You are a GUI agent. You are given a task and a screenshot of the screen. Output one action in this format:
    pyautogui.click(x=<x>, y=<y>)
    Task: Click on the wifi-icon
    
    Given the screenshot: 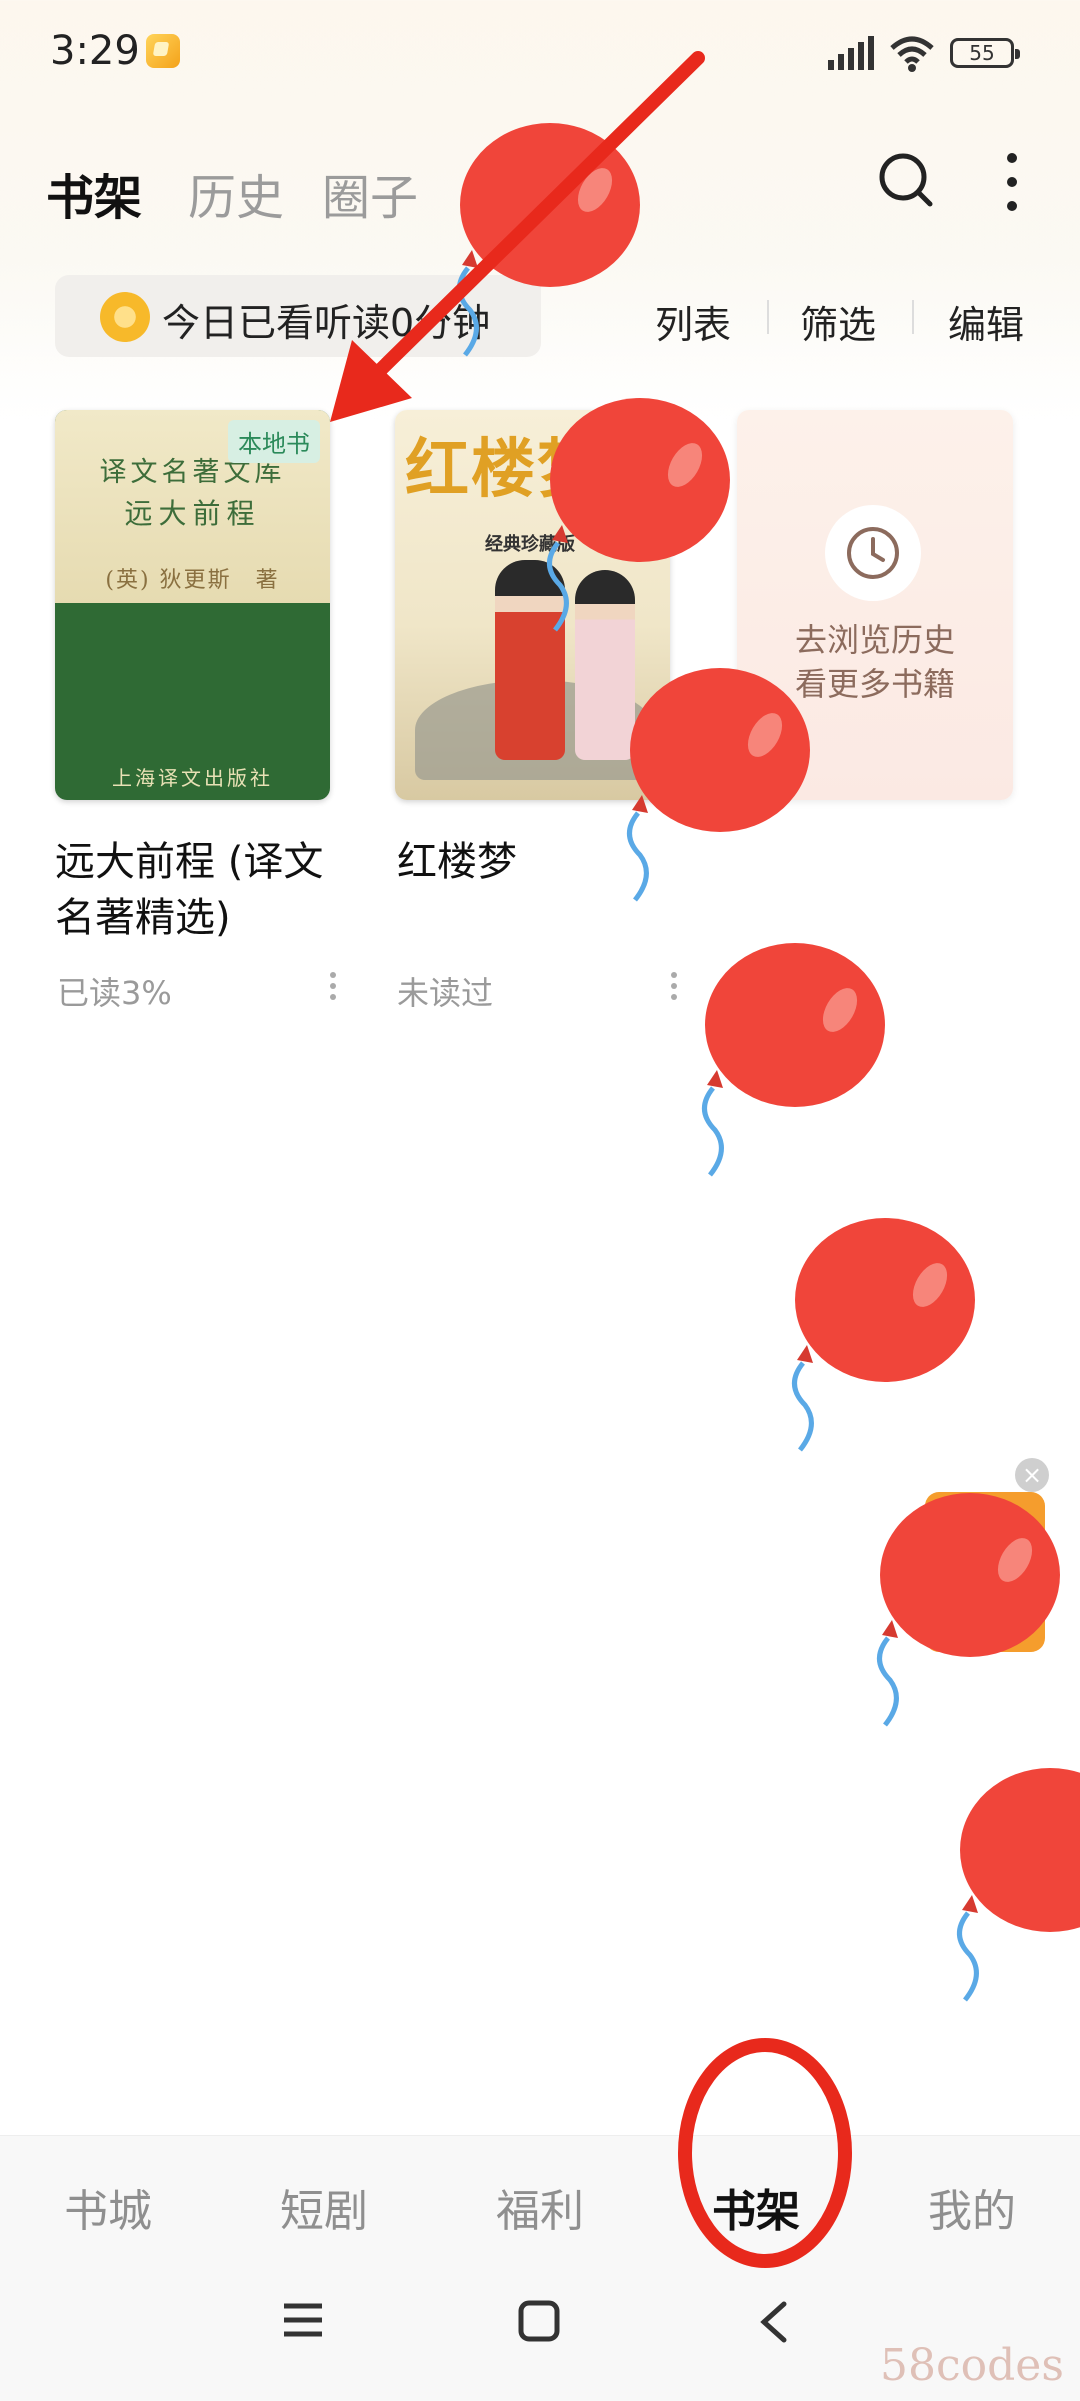 What is the action you would take?
    pyautogui.click(x=912, y=54)
    